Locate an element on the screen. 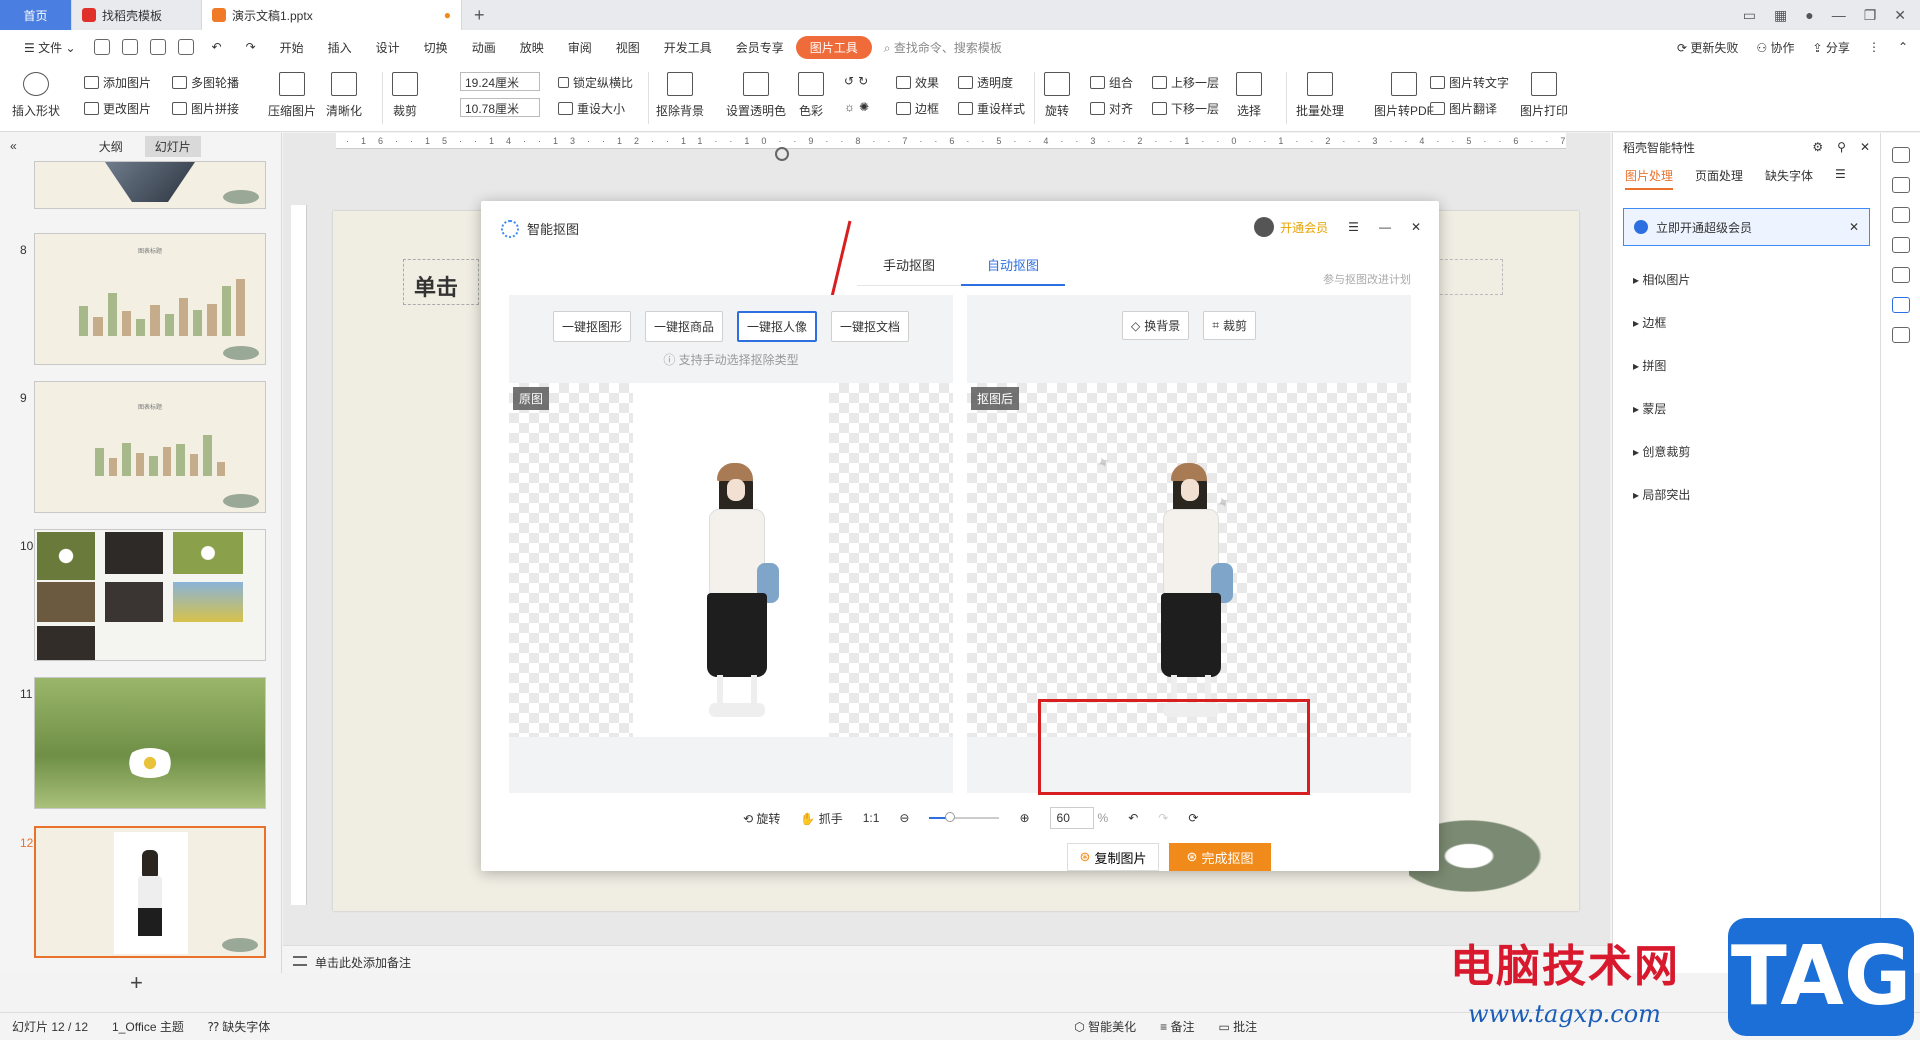  tab-document: 演示文稿1.pptx ● is located at coordinates (332, 15).